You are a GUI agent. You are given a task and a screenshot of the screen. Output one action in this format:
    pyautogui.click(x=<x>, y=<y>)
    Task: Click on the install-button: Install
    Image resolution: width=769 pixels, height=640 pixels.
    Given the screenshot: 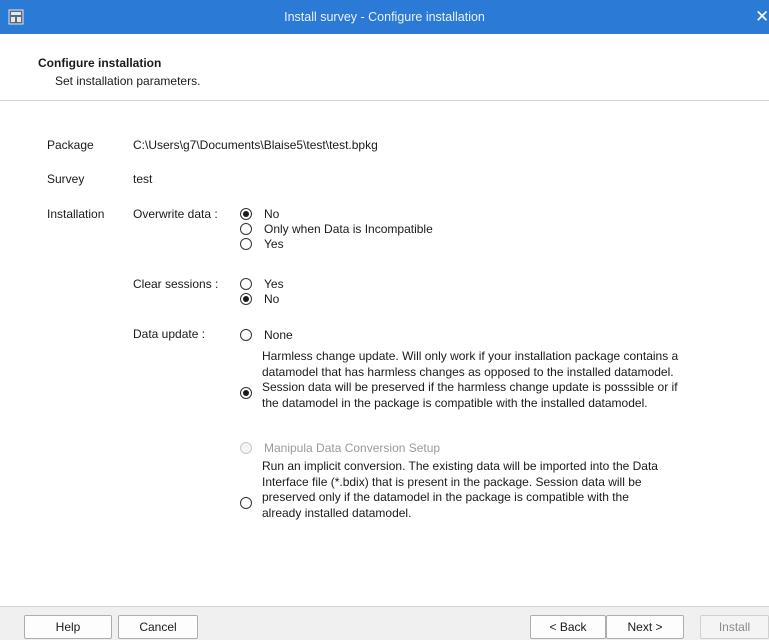 What is the action you would take?
    pyautogui.click(x=734, y=627)
    